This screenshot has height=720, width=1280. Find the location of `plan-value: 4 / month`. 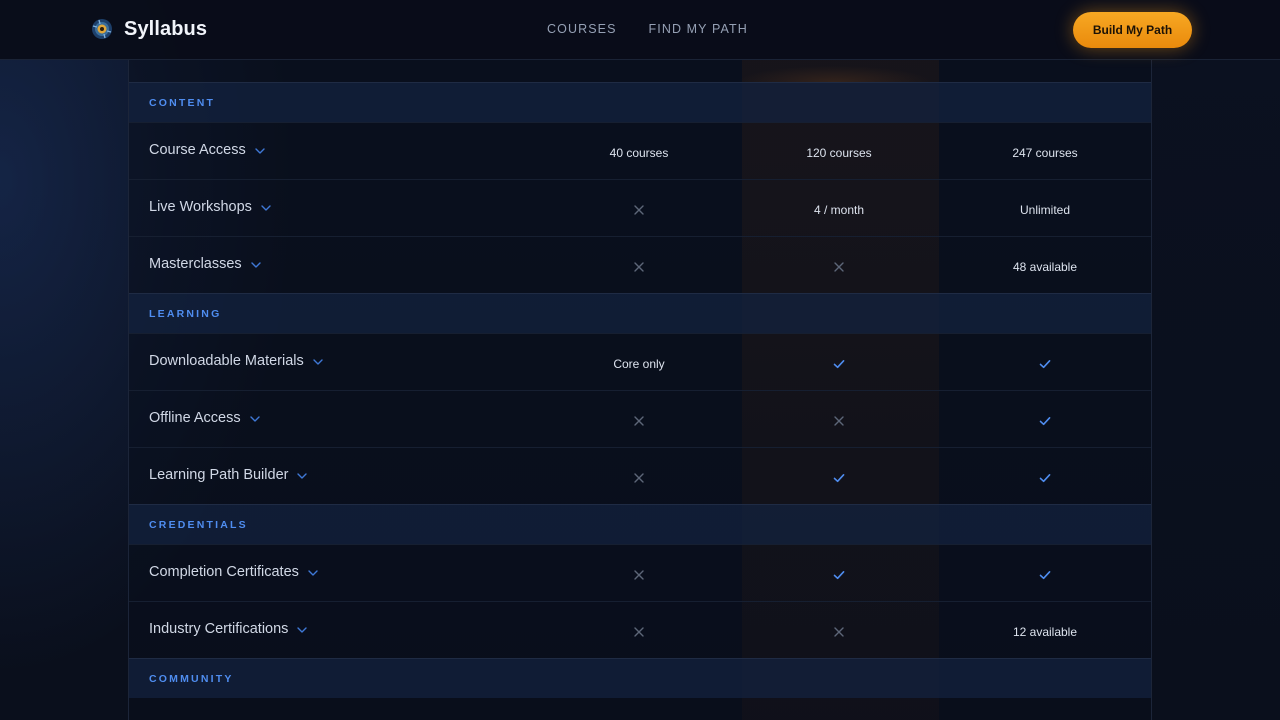

plan-value: 4 / month is located at coordinates (839, 209).